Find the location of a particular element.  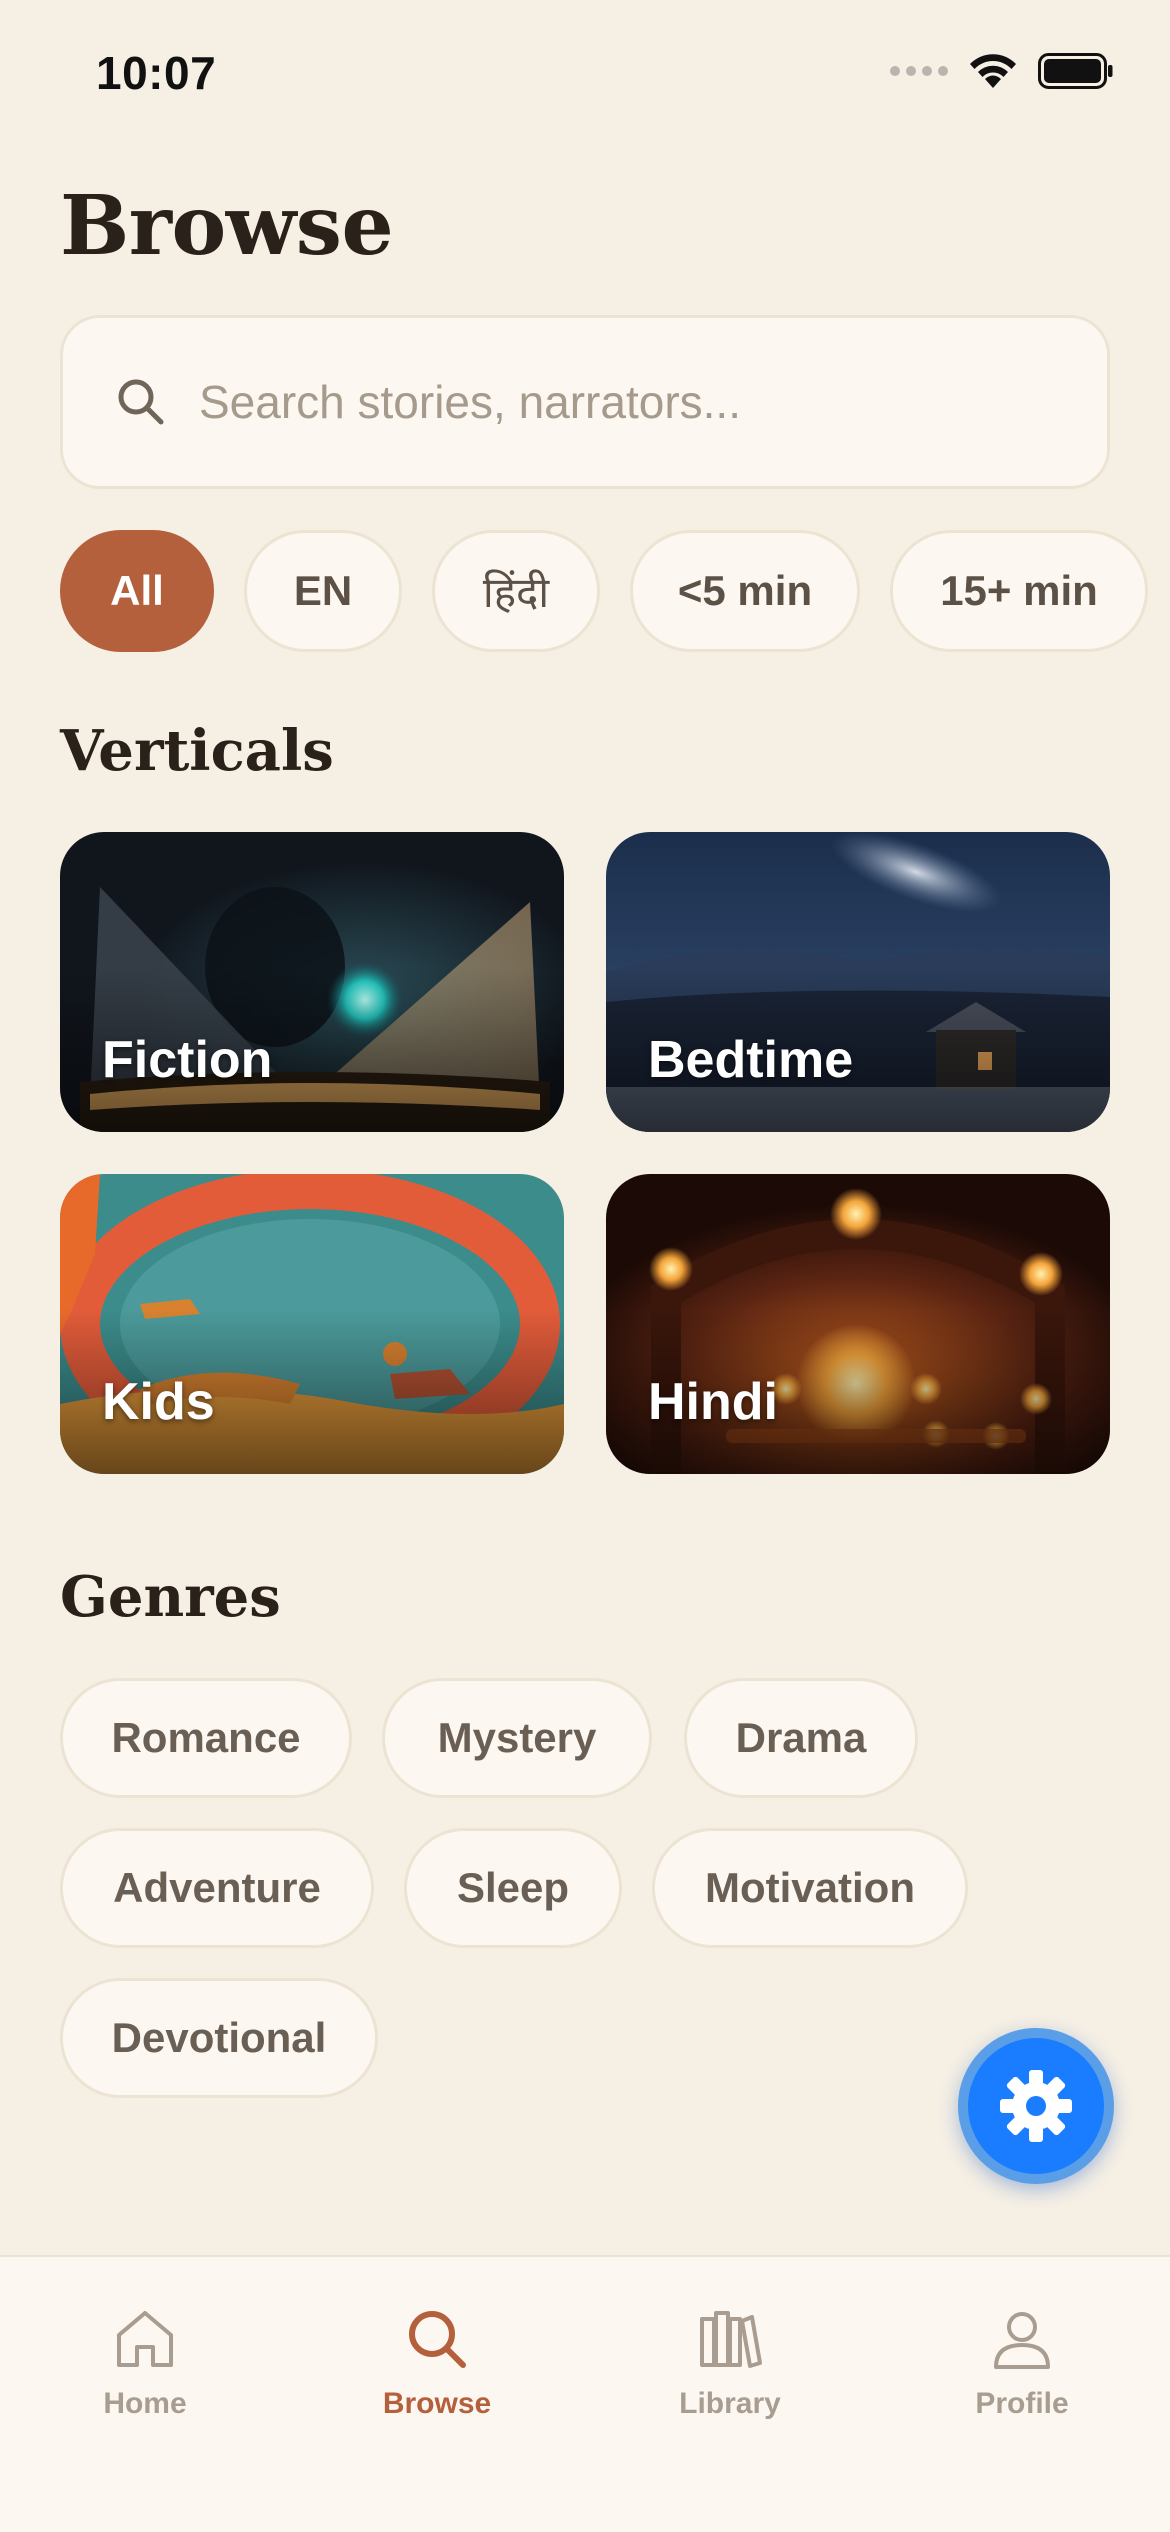

status-time: 10:07 is located at coordinates (156, 73).